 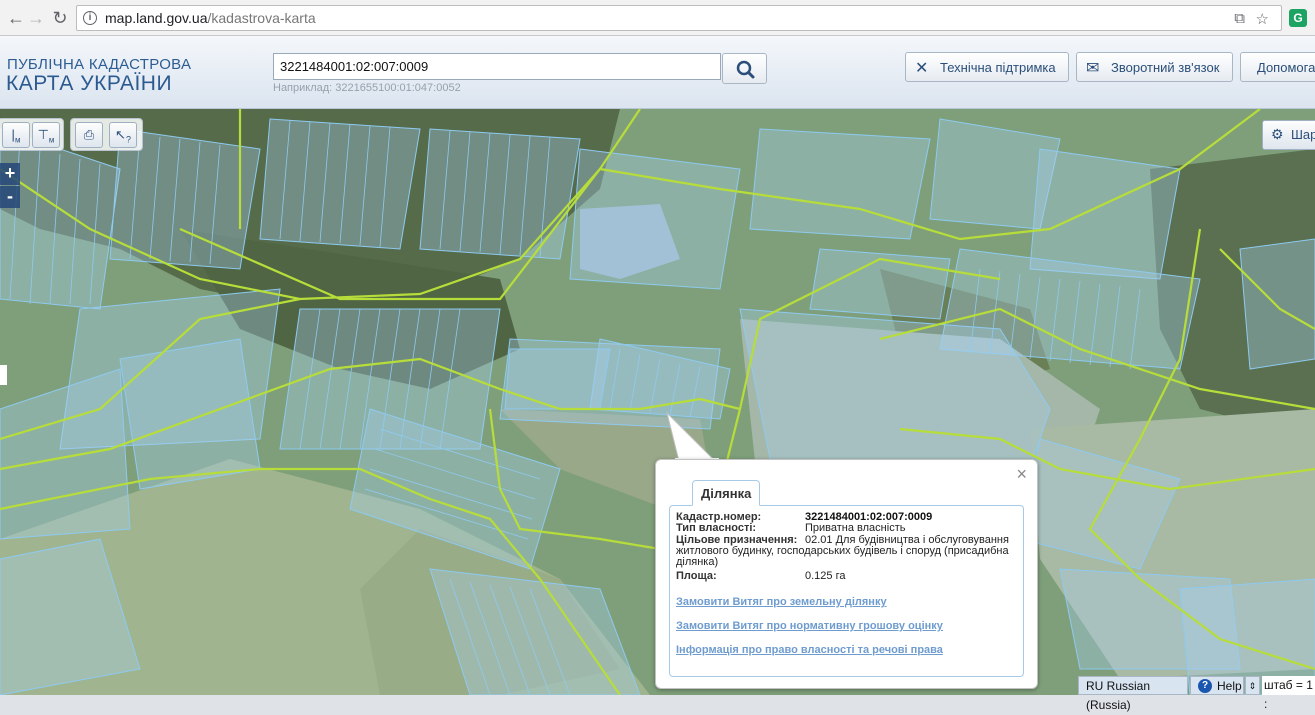 What do you see at coordinates (781, 602) in the screenshot?
I see `order-extract-link: Замовити Витяг про земельну ділянку` at bounding box center [781, 602].